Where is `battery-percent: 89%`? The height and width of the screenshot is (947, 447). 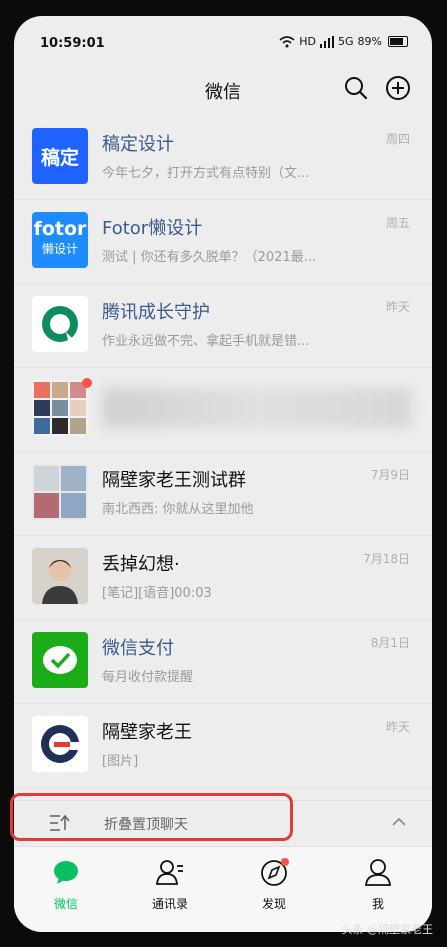
battery-percent: 89% is located at coordinates (369, 41).